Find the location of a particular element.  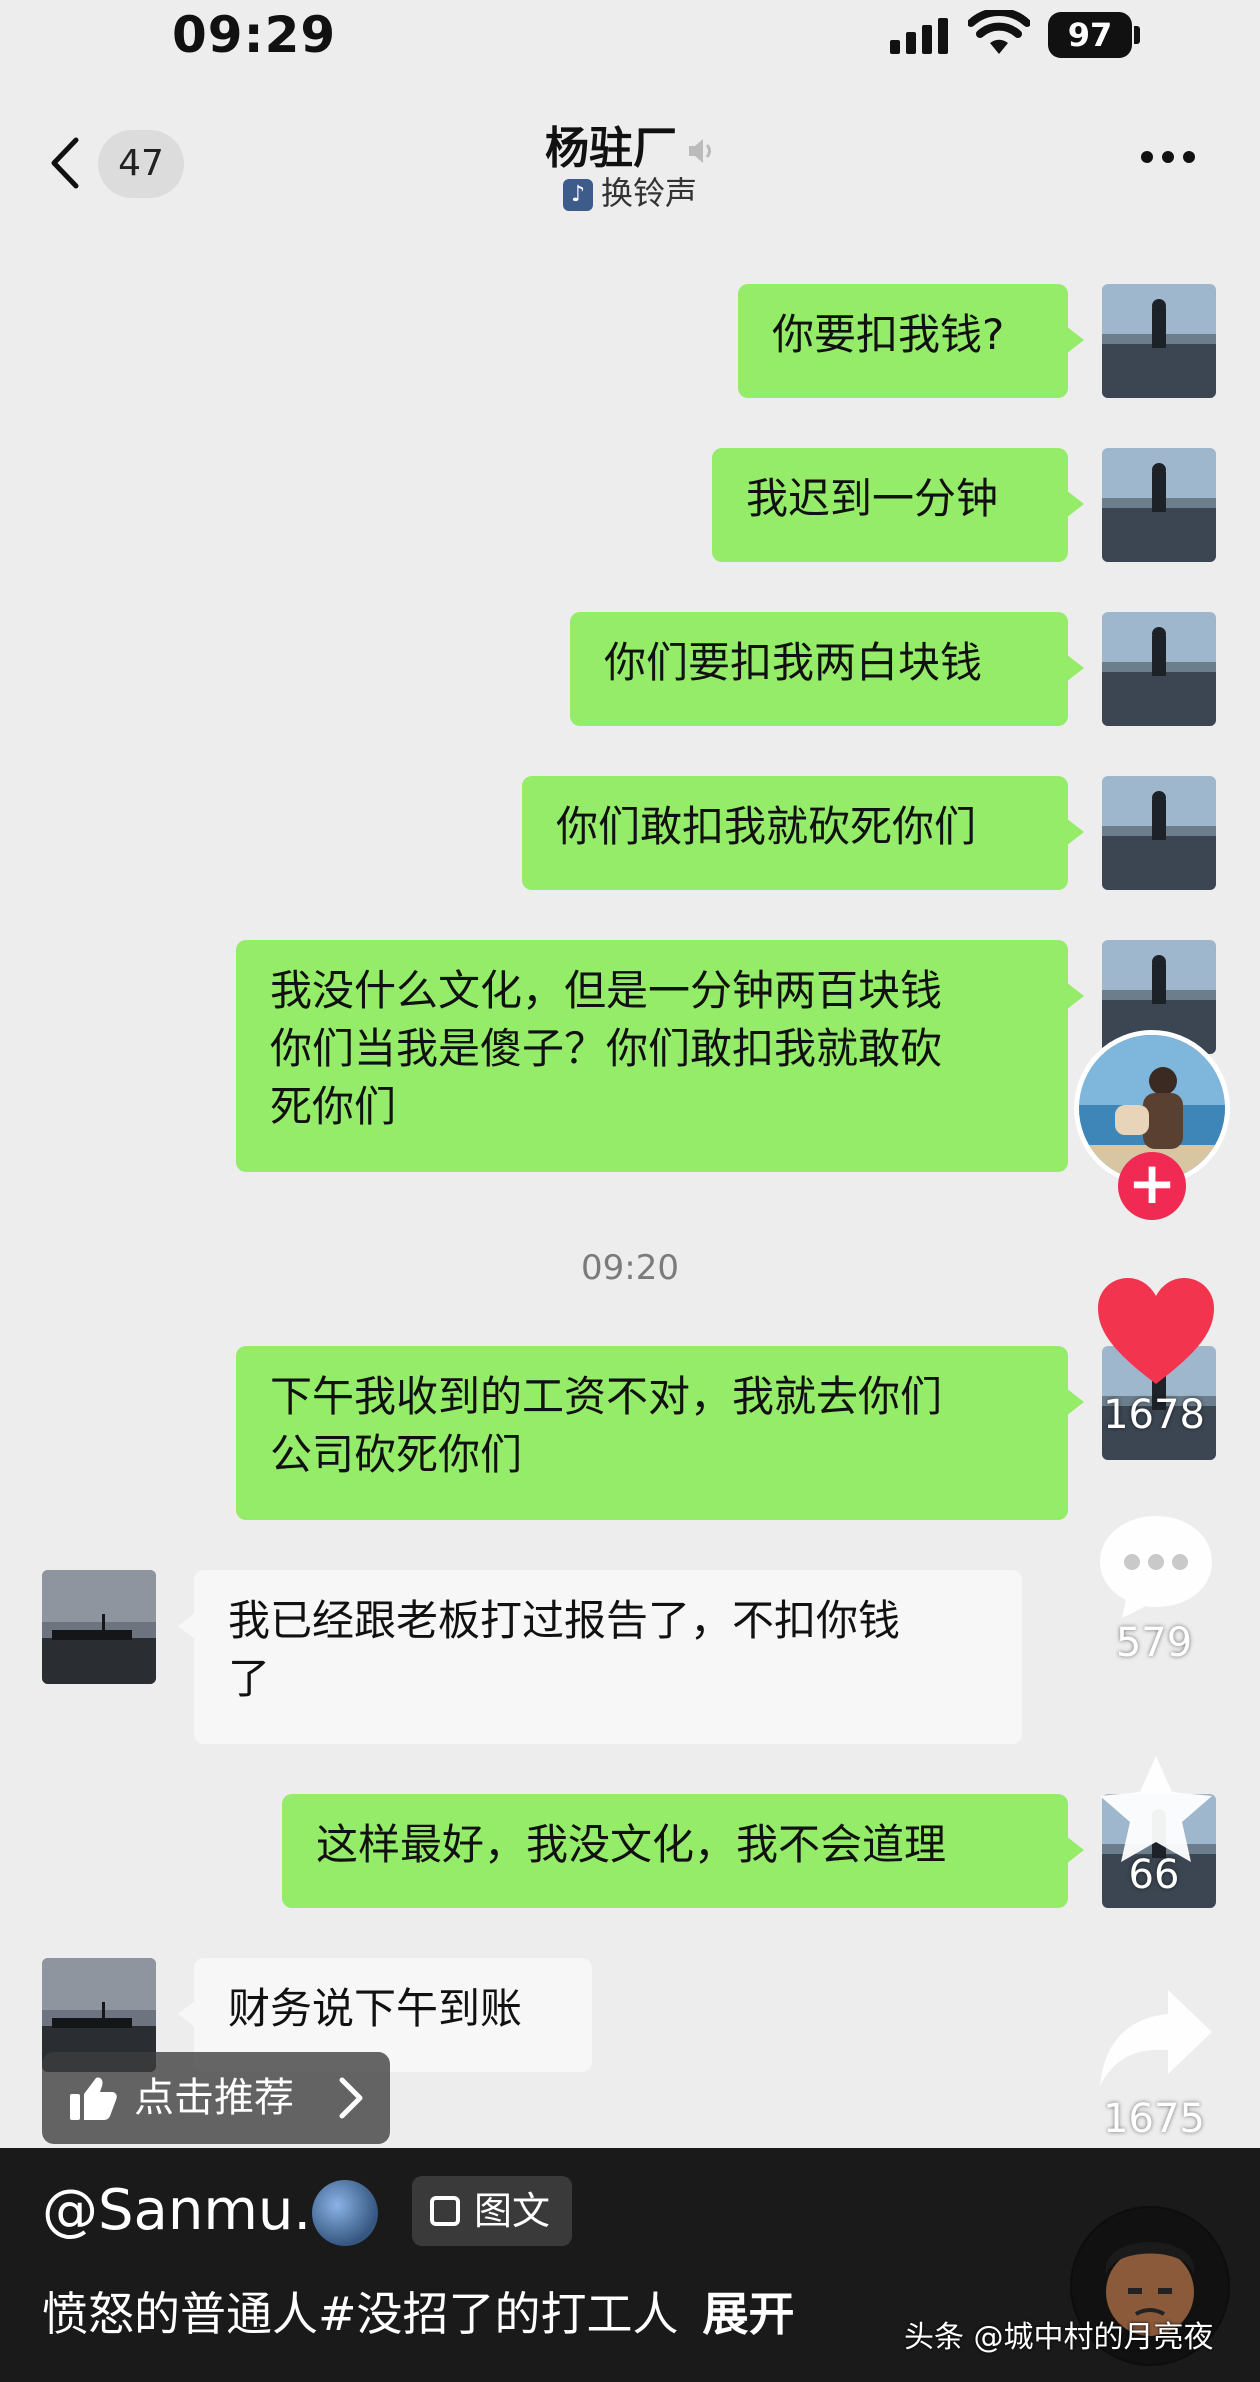

message-text-line: 我没什么文化，但是一分钟两百块钱 is located at coordinates (606, 990).